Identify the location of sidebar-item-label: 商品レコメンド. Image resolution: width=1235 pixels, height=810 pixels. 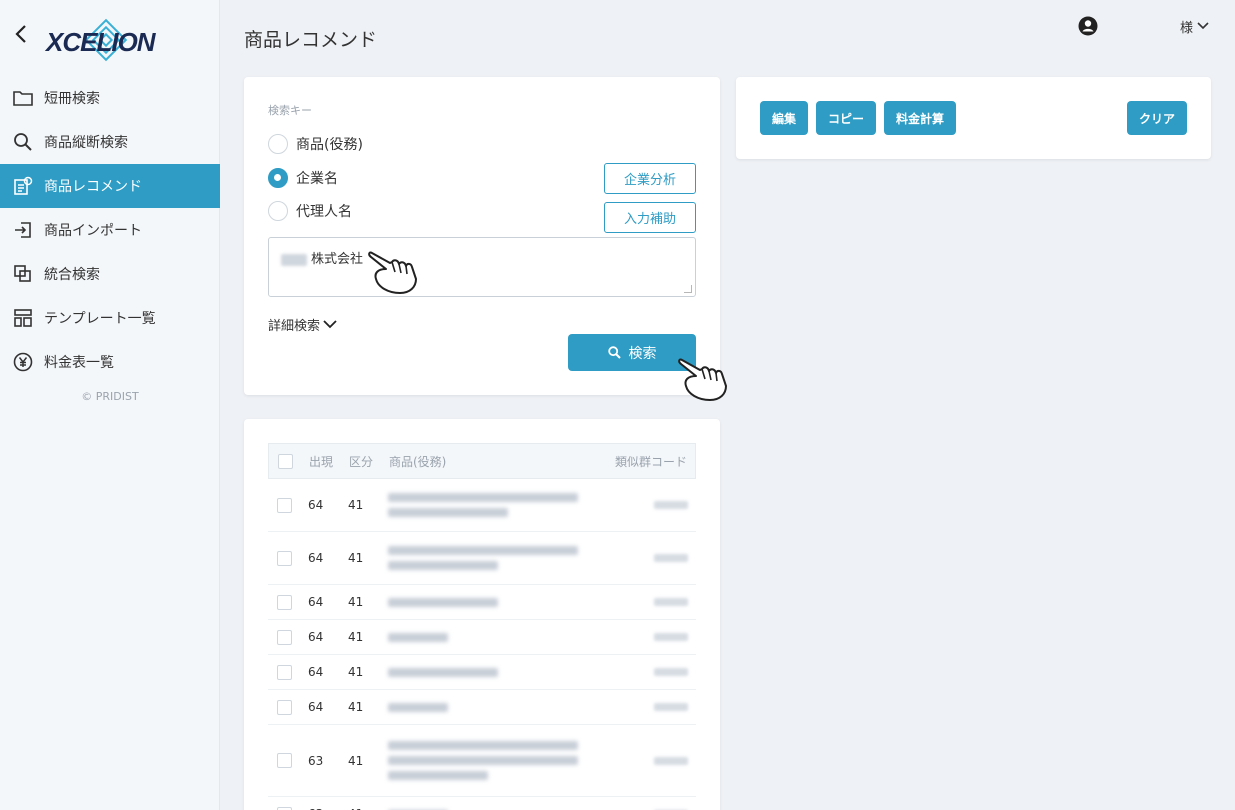
(93, 187).